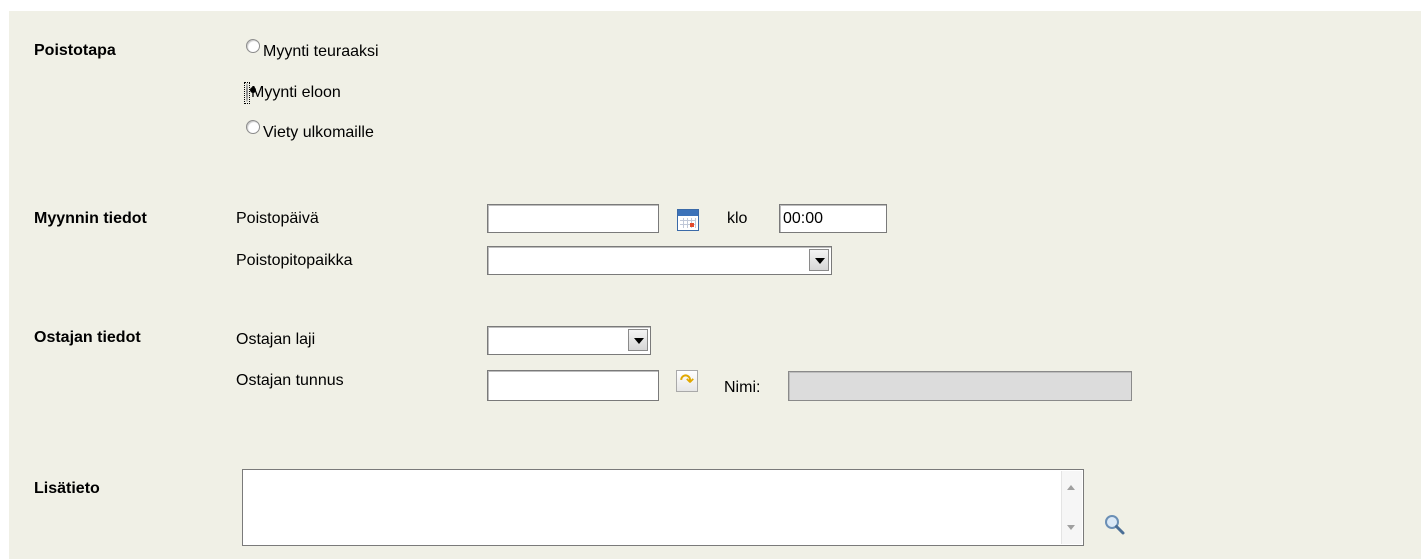  Describe the element at coordinates (296, 92) in the screenshot. I see `radio-label: Myynti eloon` at that location.